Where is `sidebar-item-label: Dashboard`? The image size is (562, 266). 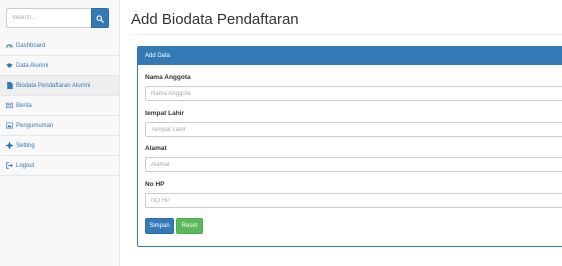 sidebar-item-label: Dashboard is located at coordinates (31, 45).